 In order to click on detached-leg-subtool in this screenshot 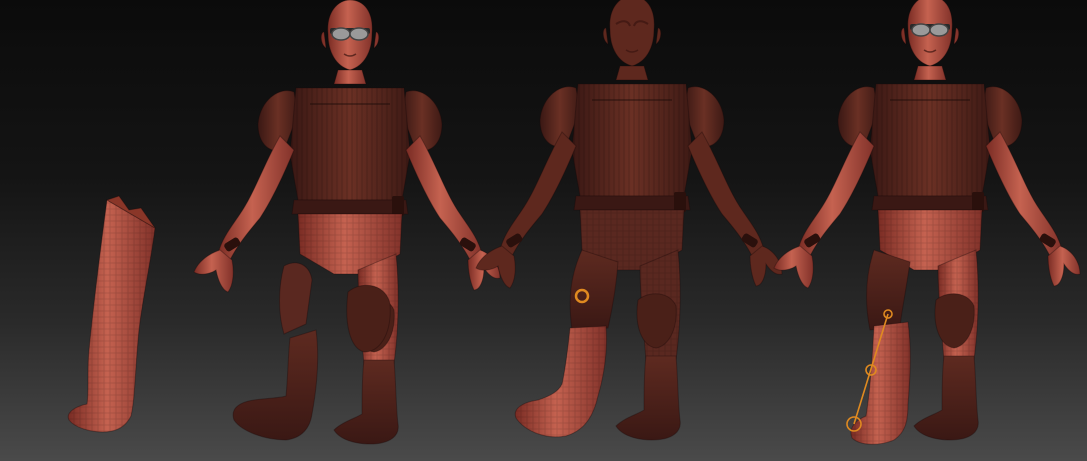, I will do `click(111, 314)`.